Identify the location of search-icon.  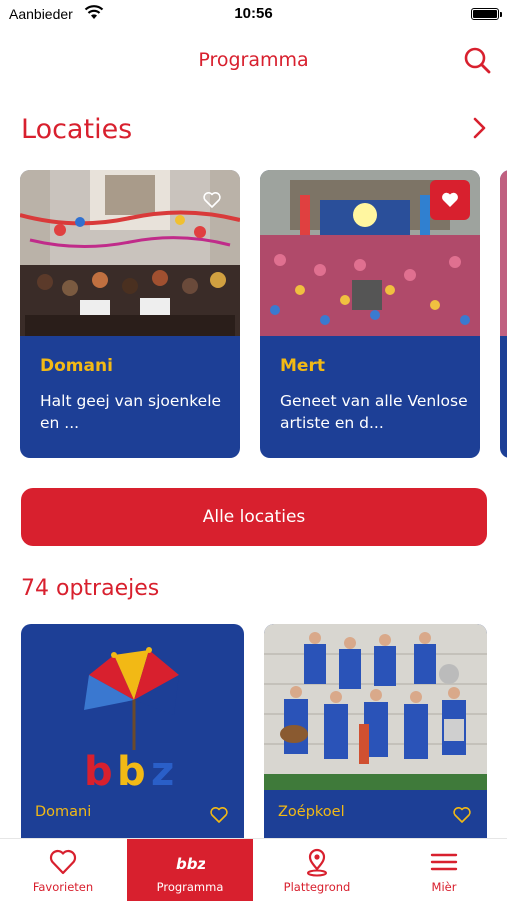
(477, 60).